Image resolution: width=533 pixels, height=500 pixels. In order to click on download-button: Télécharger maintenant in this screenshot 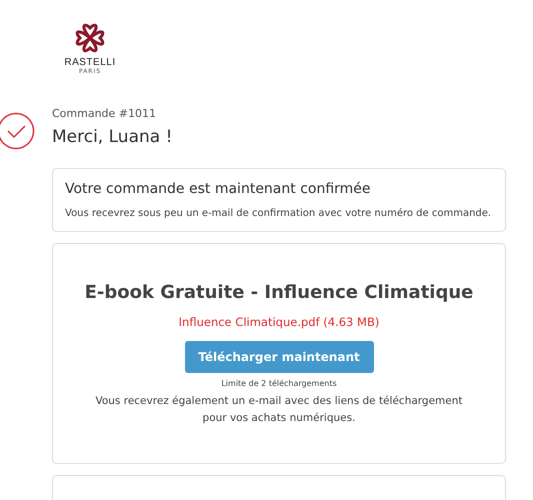, I will do `click(279, 357)`.